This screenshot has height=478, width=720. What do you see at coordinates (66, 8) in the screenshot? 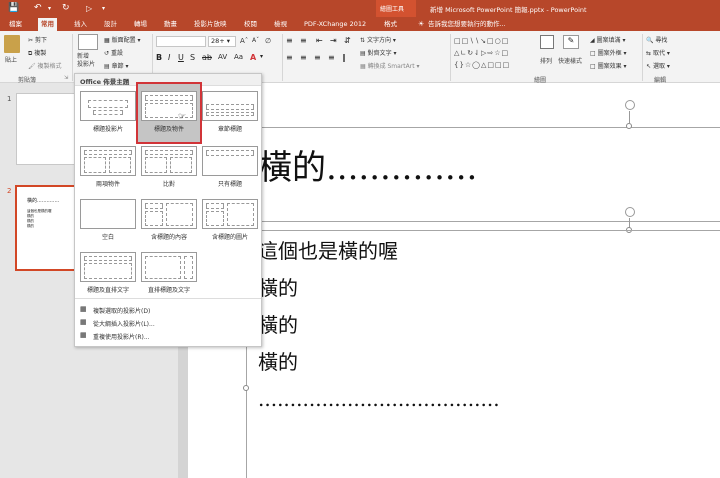
I see `redo-icon: ↻` at bounding box center [66, 8].